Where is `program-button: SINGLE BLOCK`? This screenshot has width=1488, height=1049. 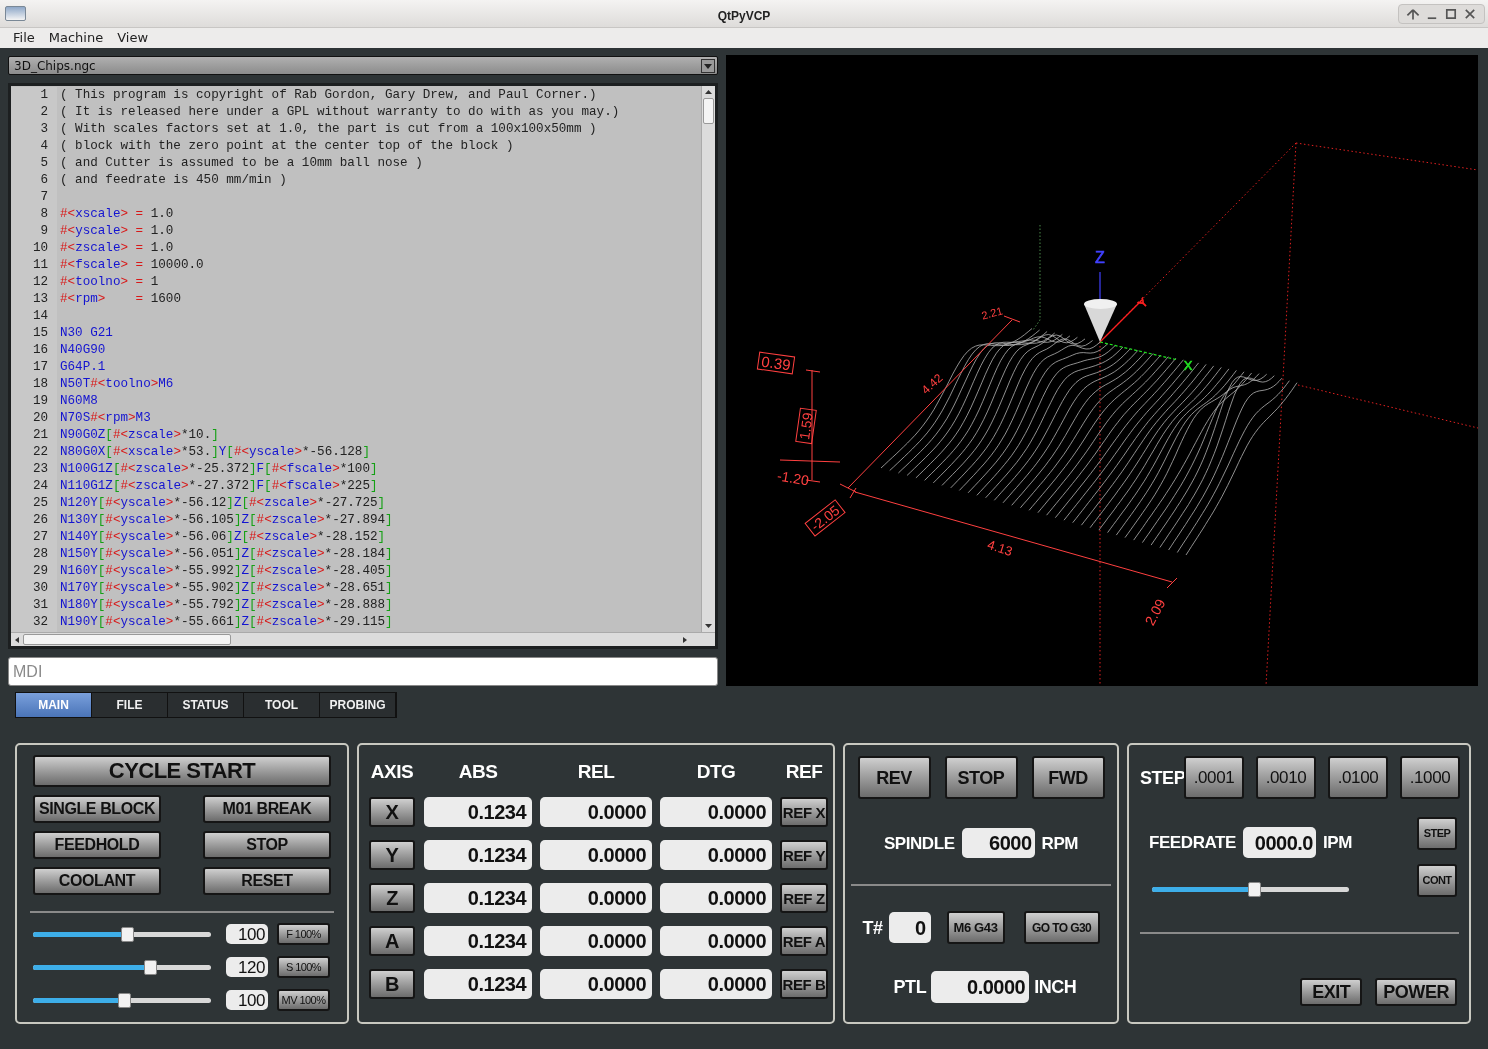 program-button: SINGLE BLOCK is located at coordinates (97, 809).